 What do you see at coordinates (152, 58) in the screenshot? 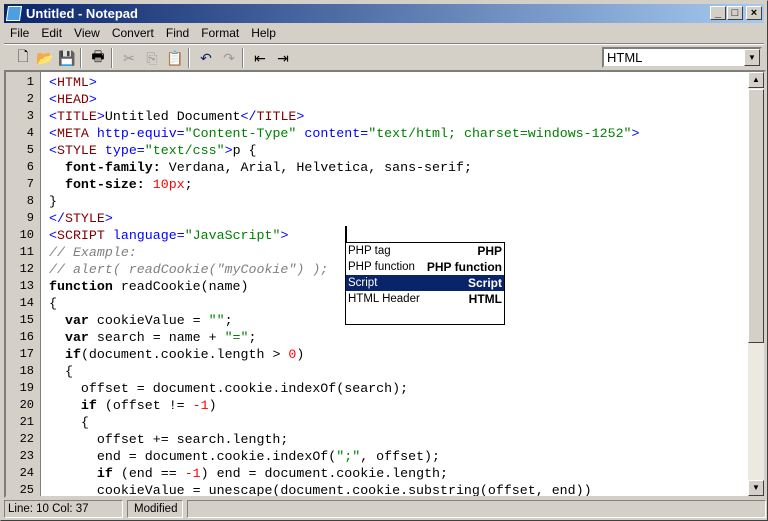
I see `copy-button: ⎘` at bounding box center [152, 58].